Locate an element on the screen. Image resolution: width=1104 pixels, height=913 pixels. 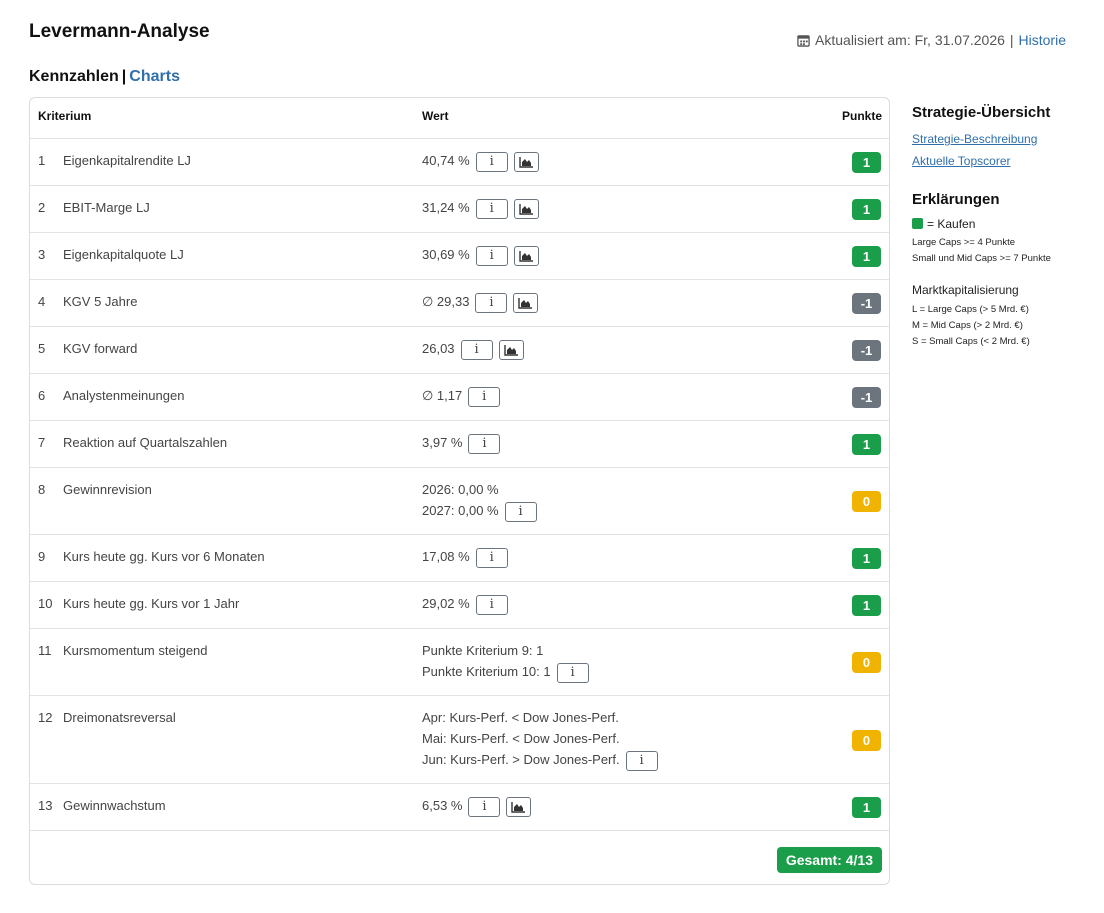
header-criterion: Kriterium is located at coordinates (65, 116).